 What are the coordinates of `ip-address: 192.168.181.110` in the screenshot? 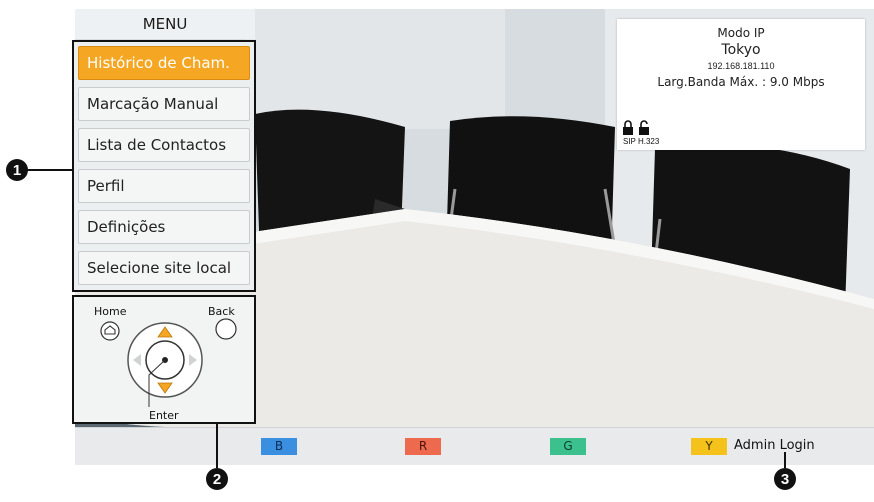 It's located at (741, 66).